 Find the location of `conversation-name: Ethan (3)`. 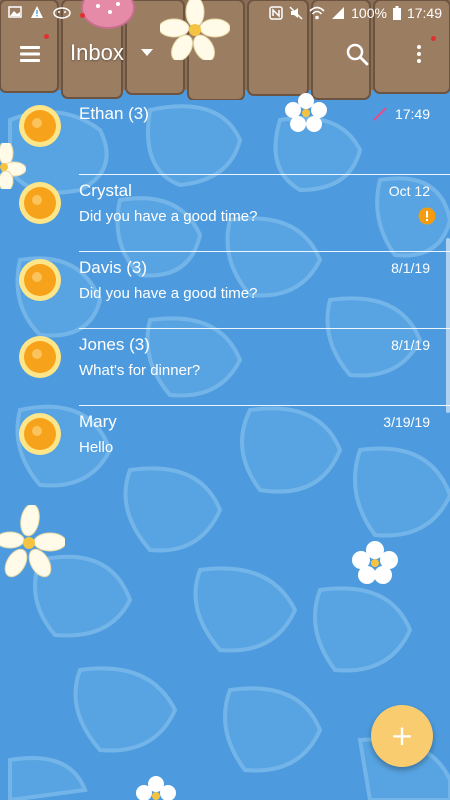

conversation-name: Ethan (3) is located at coordinates (114, 113).